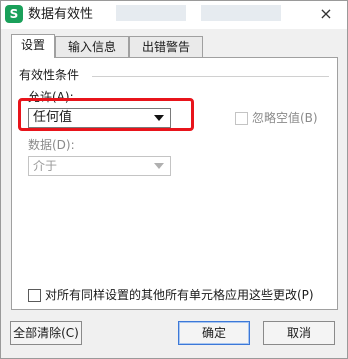  What do you see at coordinates (241, 118) in the screenshot?
I see `ignore-blank-checkbox` at bounding box center [241, 118].